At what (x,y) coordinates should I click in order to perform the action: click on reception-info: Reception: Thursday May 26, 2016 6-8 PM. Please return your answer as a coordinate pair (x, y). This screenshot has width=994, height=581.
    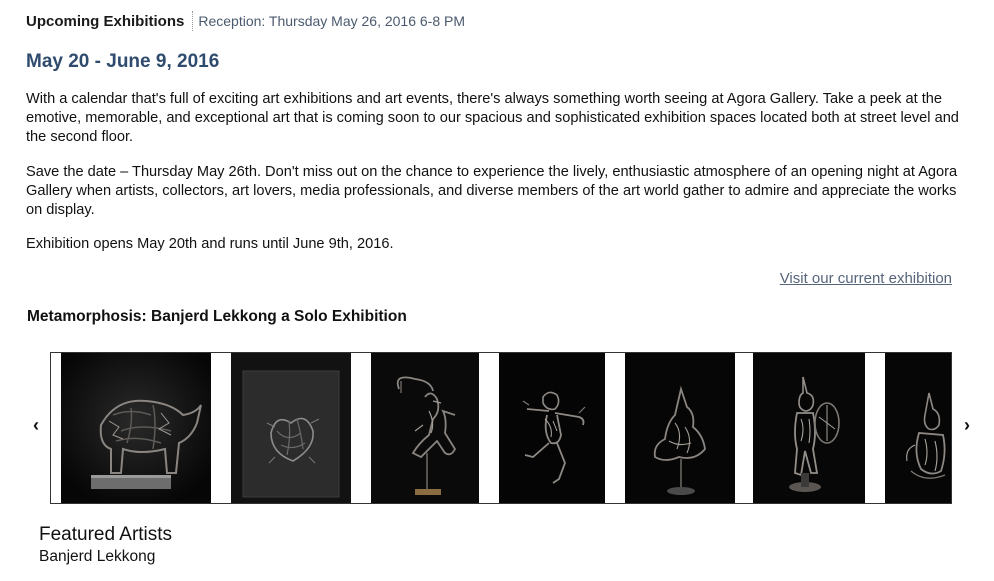
    Looking at the image, I should click on (328, 21).